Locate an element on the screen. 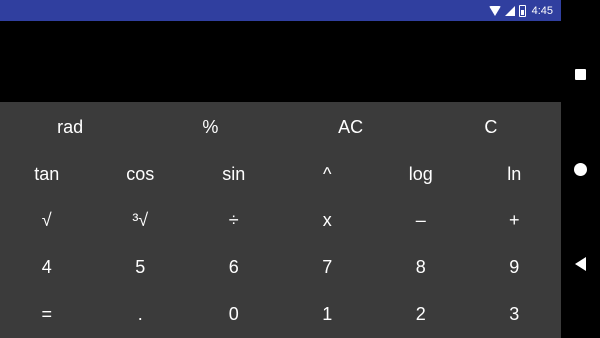 Image resolution: width=600 pixels, height=338 pixels. divide-button: ÷ is located at coordinates (234, 220).